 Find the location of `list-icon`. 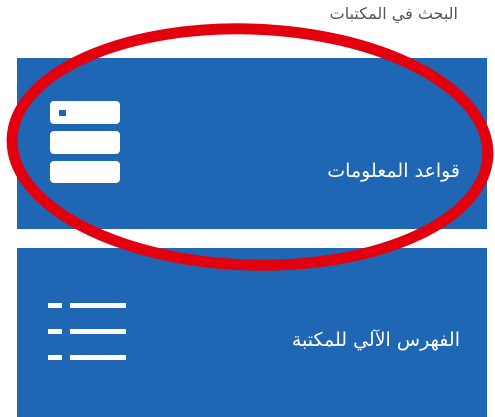

list-icon is located at coordinates (87, 331).